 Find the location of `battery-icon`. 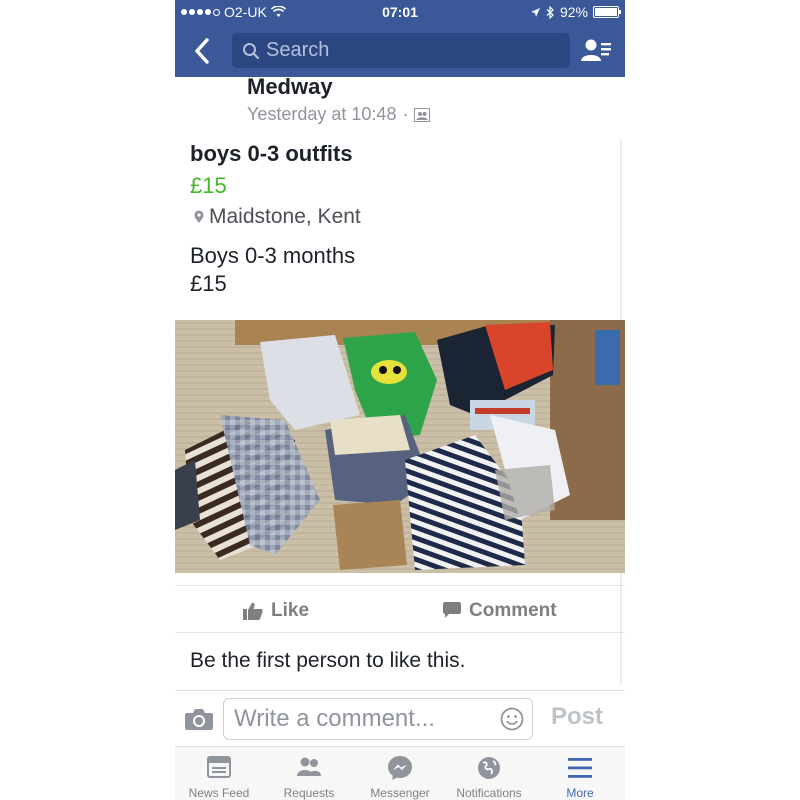

battery-icon is located at coordinates (607, 12).